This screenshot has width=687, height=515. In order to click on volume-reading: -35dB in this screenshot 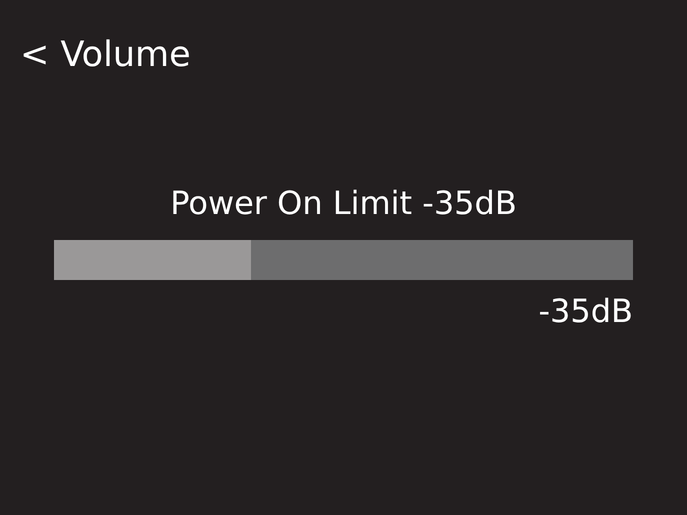, I will do `click(585, 311)`.